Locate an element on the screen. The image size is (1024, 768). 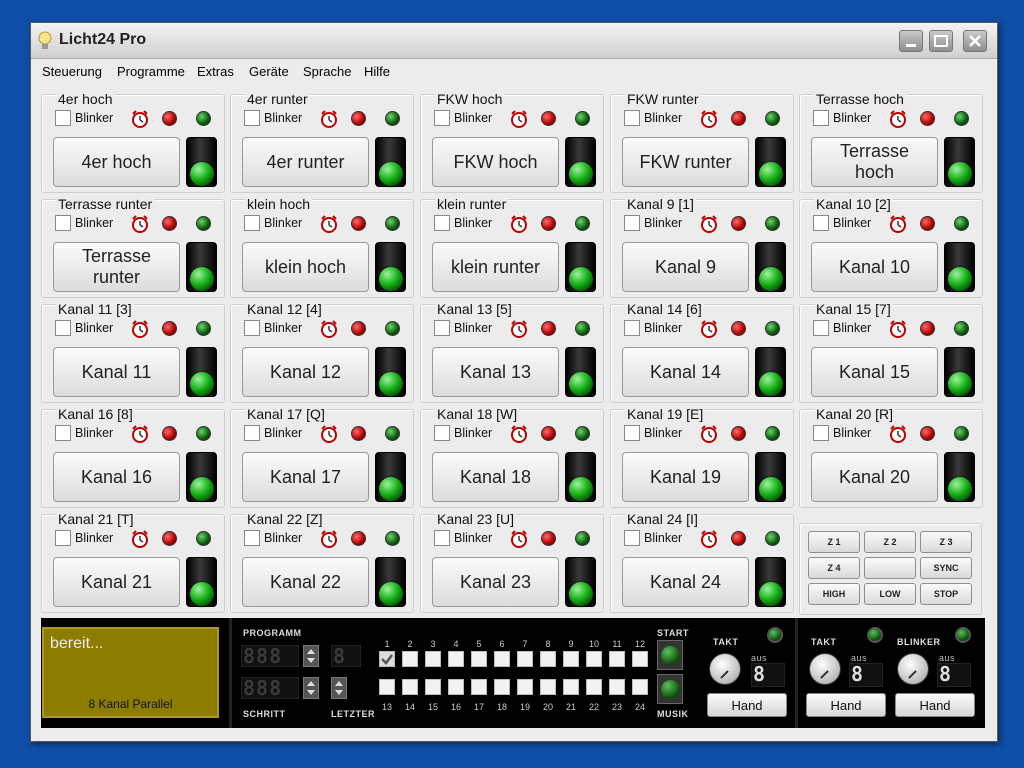
channel-button: Kanal 20 is located at coordinates (874, 477).